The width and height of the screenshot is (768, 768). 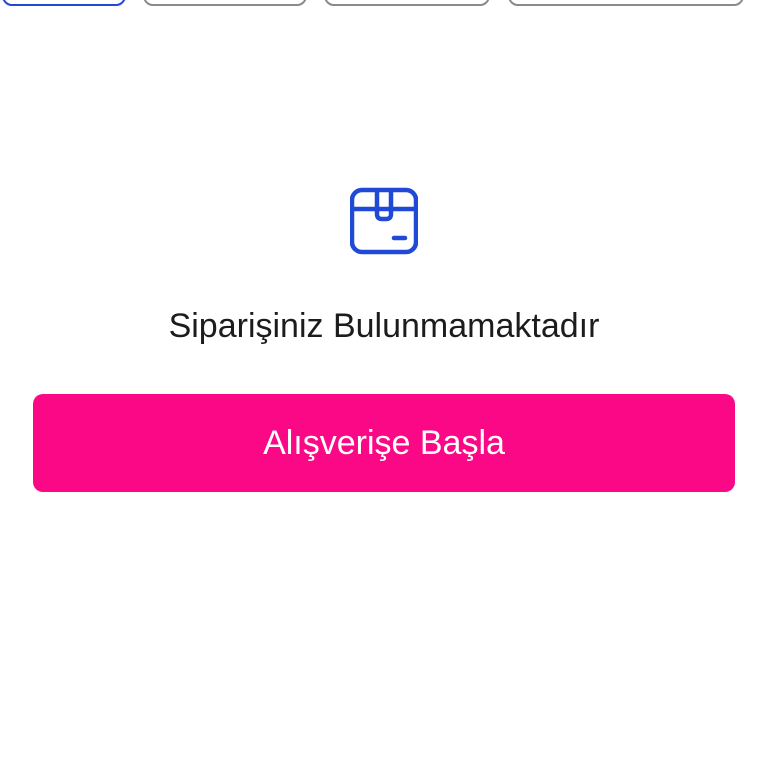 I want to click on start-shopping-button: Alışverişe Başla, so click(x=384, y=443).